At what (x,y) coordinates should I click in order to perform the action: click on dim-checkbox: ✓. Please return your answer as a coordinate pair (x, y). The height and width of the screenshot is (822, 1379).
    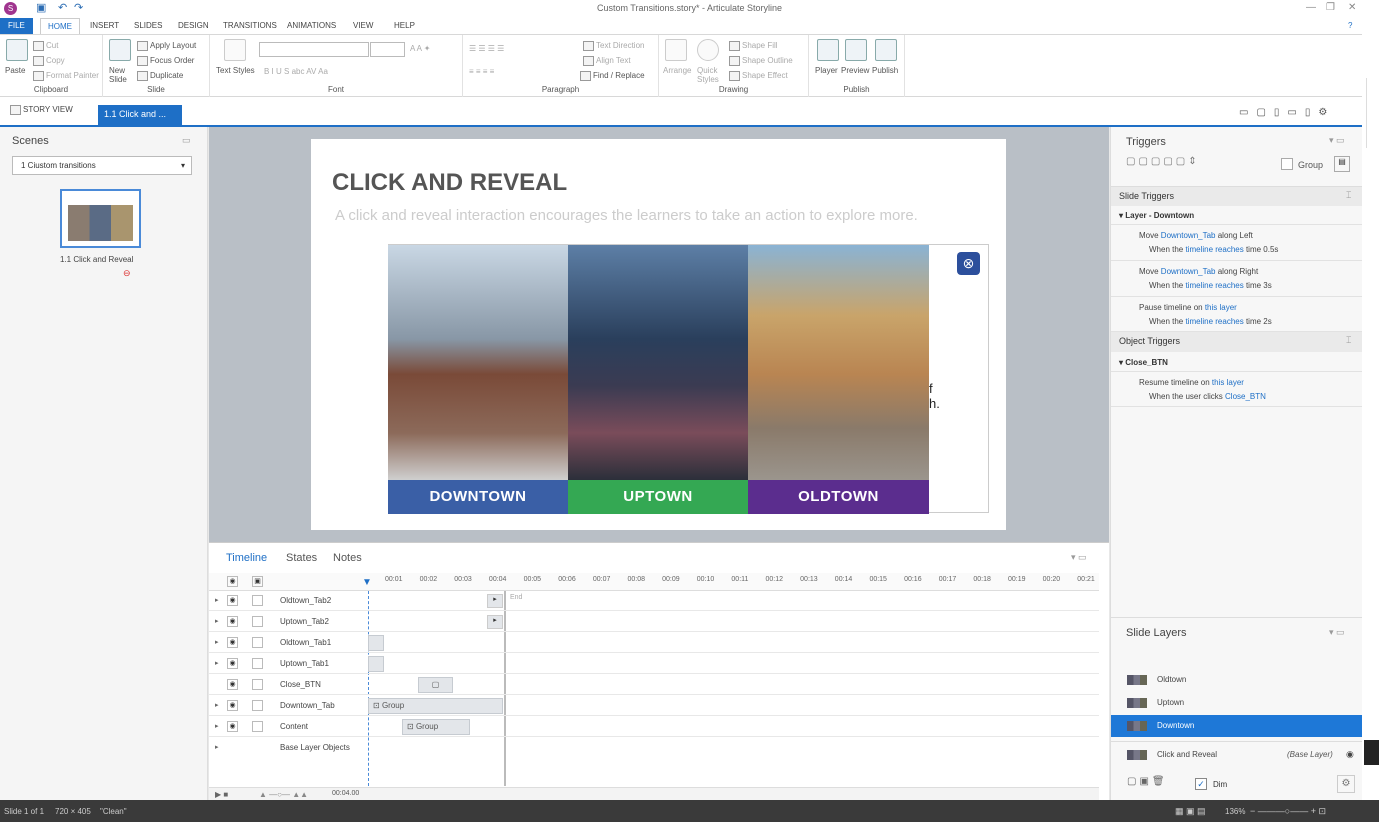
    Looking at the image, I should click on (1201, 784).